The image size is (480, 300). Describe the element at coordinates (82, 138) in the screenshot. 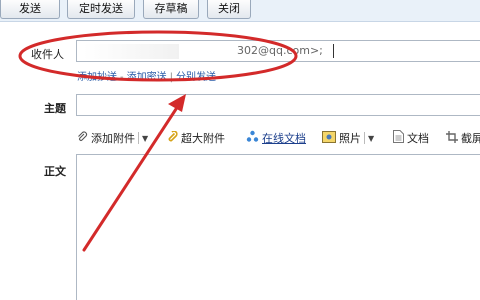

I see `paperclip-icon` at that location.